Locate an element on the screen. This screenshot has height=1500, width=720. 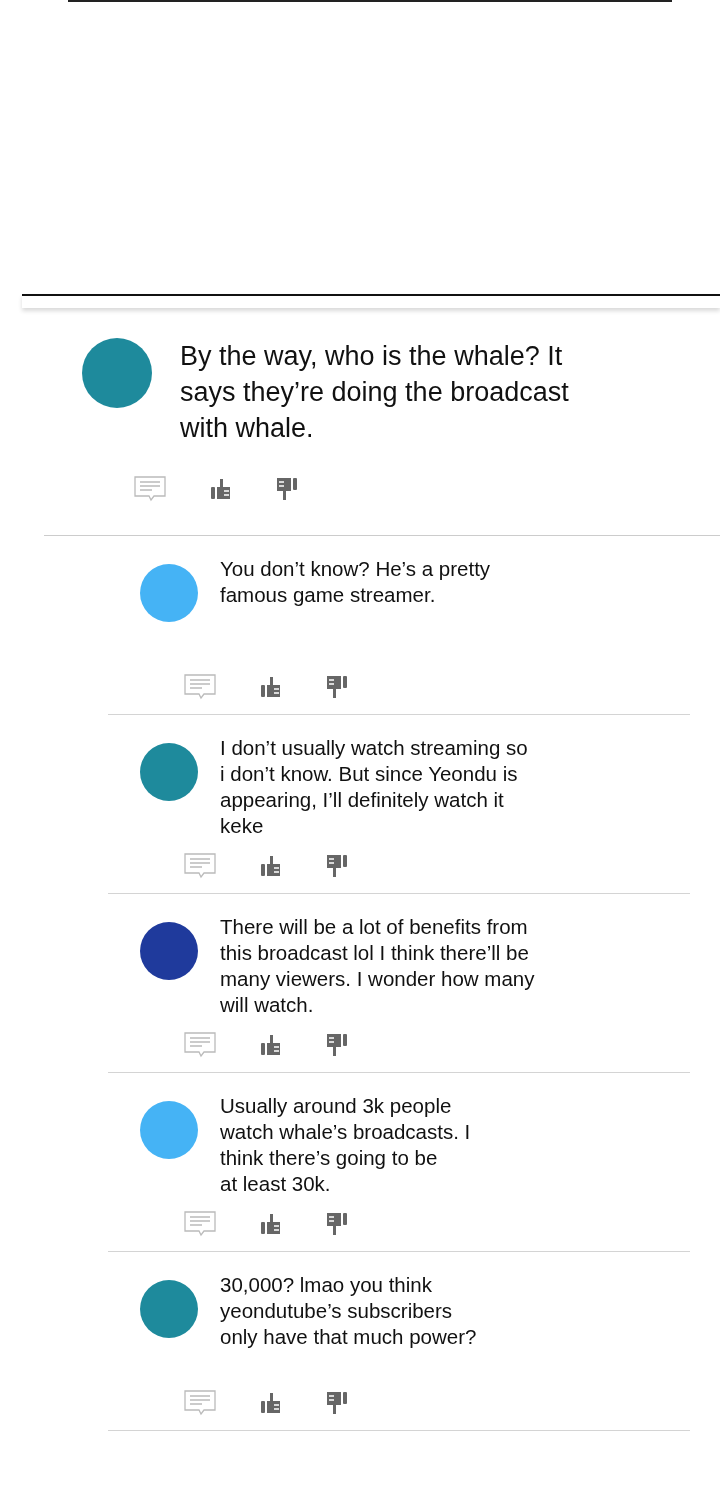
comment-text: I don’t usually watch streaming so i don’t know. But since Yeondu is appearing, I’ll definitely watch it keke is located at coordinates (374, 787).